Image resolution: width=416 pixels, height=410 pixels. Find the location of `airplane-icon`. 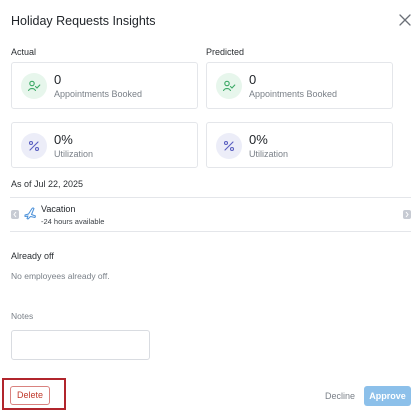

airplane-icon is located at coordinates (30, 213).